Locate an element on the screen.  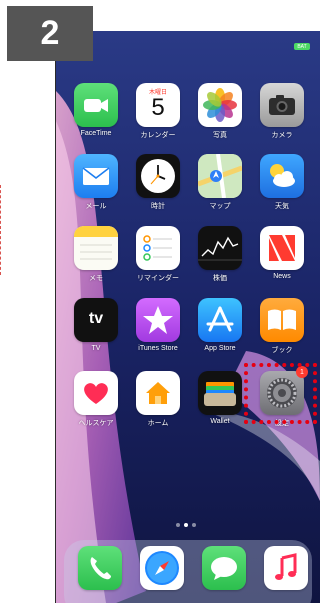
status-bar: 11 BAT is located at coordinates (188, 42).